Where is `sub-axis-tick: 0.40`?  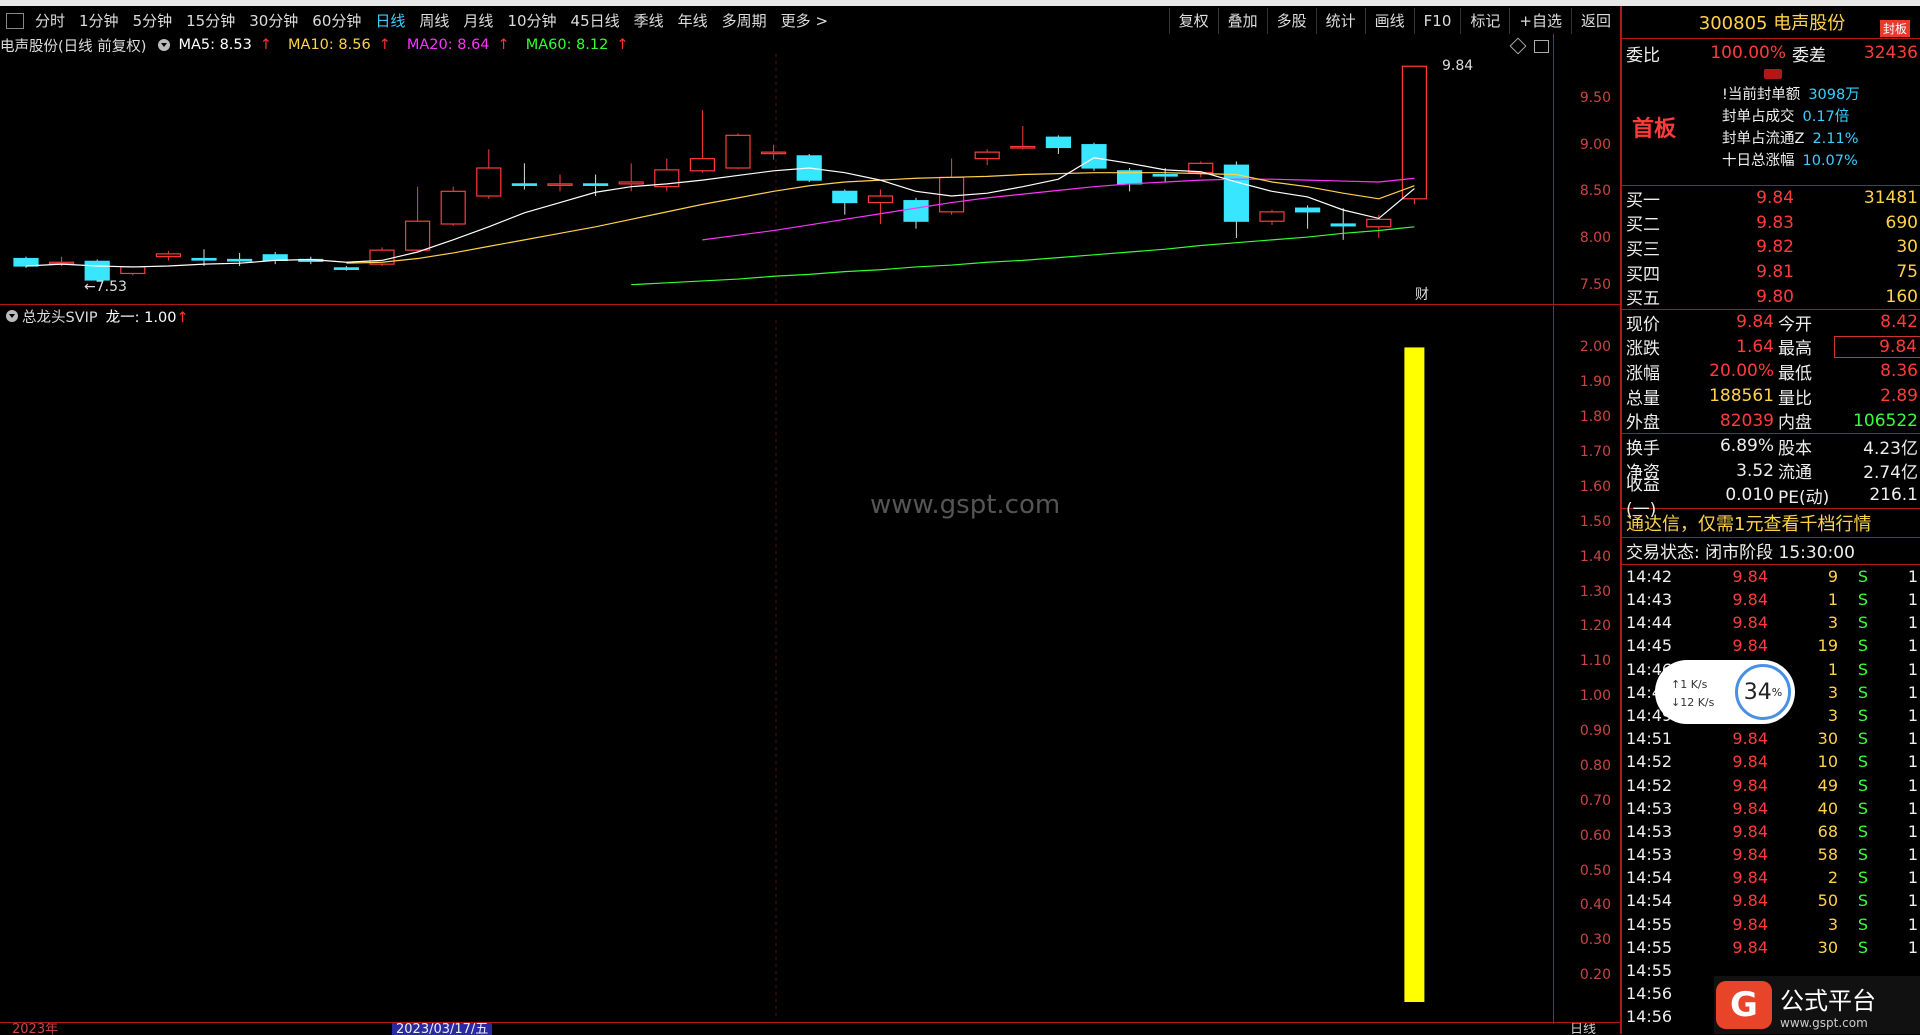
sub-axis-tick: 0.40 is located at coordinates (1595, 905).